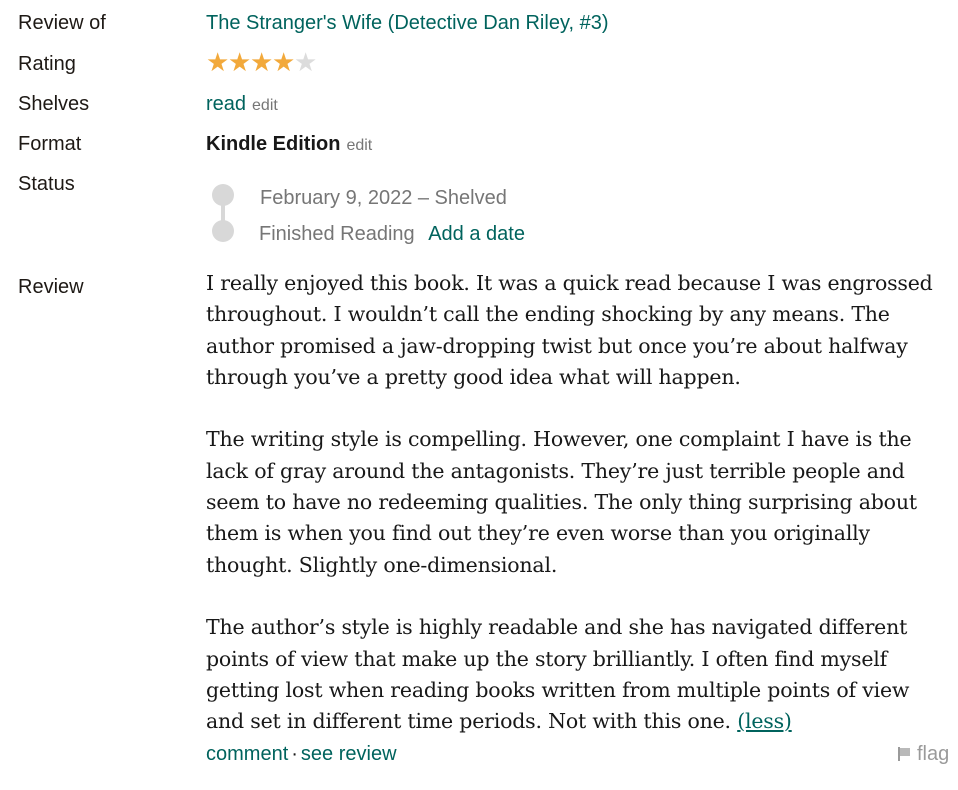 Image resolution: width=958 pixels, height=790 pixels. Describe the element at coordinates (223, 195) in the screenshot. I see `status-dot-shelved` at that location.